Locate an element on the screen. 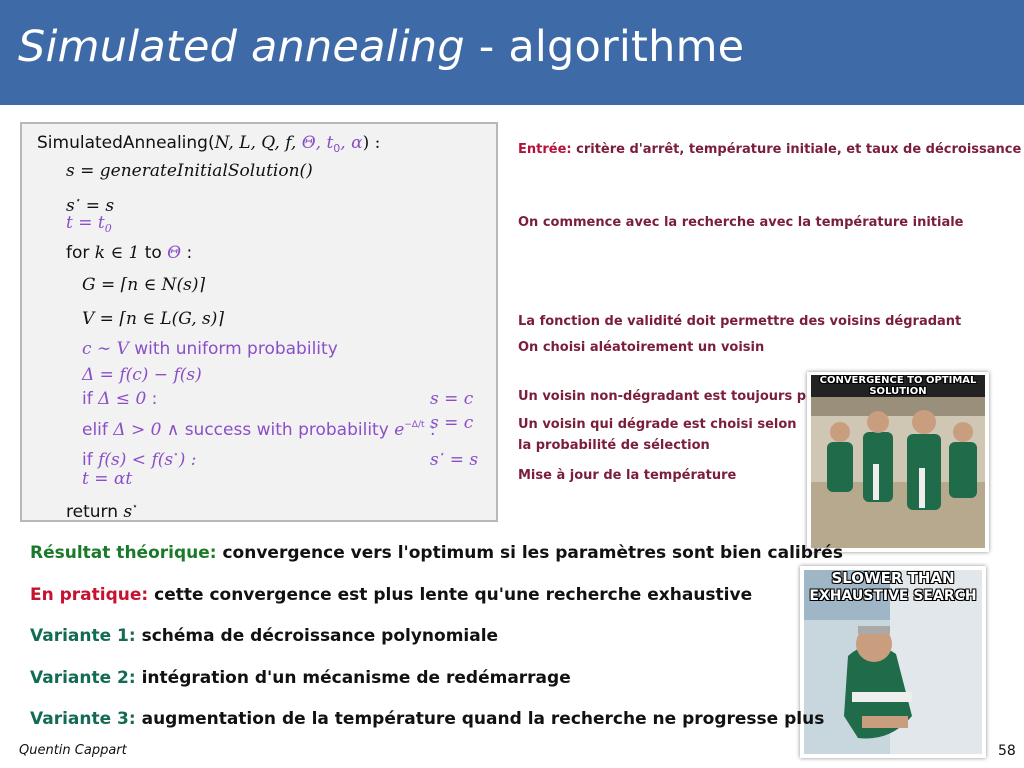 The width and height of the screenshot is (1024, 768). result-variant-3-label: Variante 3: is located at coordinates (83, 719).